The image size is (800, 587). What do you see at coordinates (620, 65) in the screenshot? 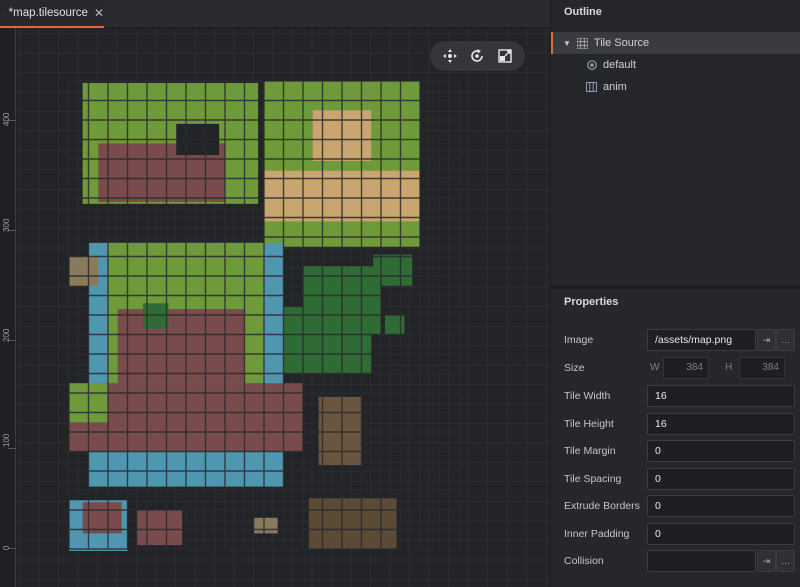
I see `outline-item-label: default` at bounding box center [620, 65].